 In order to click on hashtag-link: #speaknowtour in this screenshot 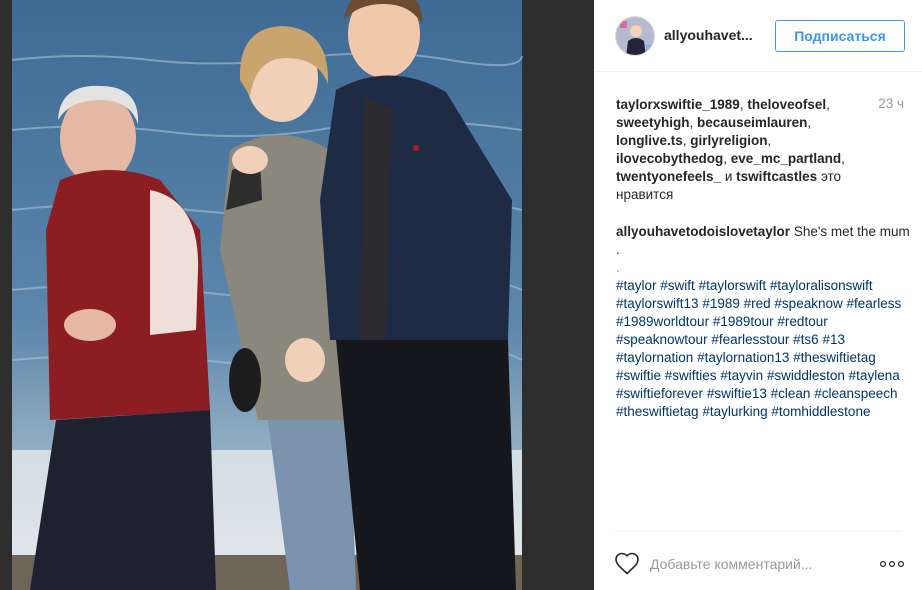, I will do `click(662, 339)`.